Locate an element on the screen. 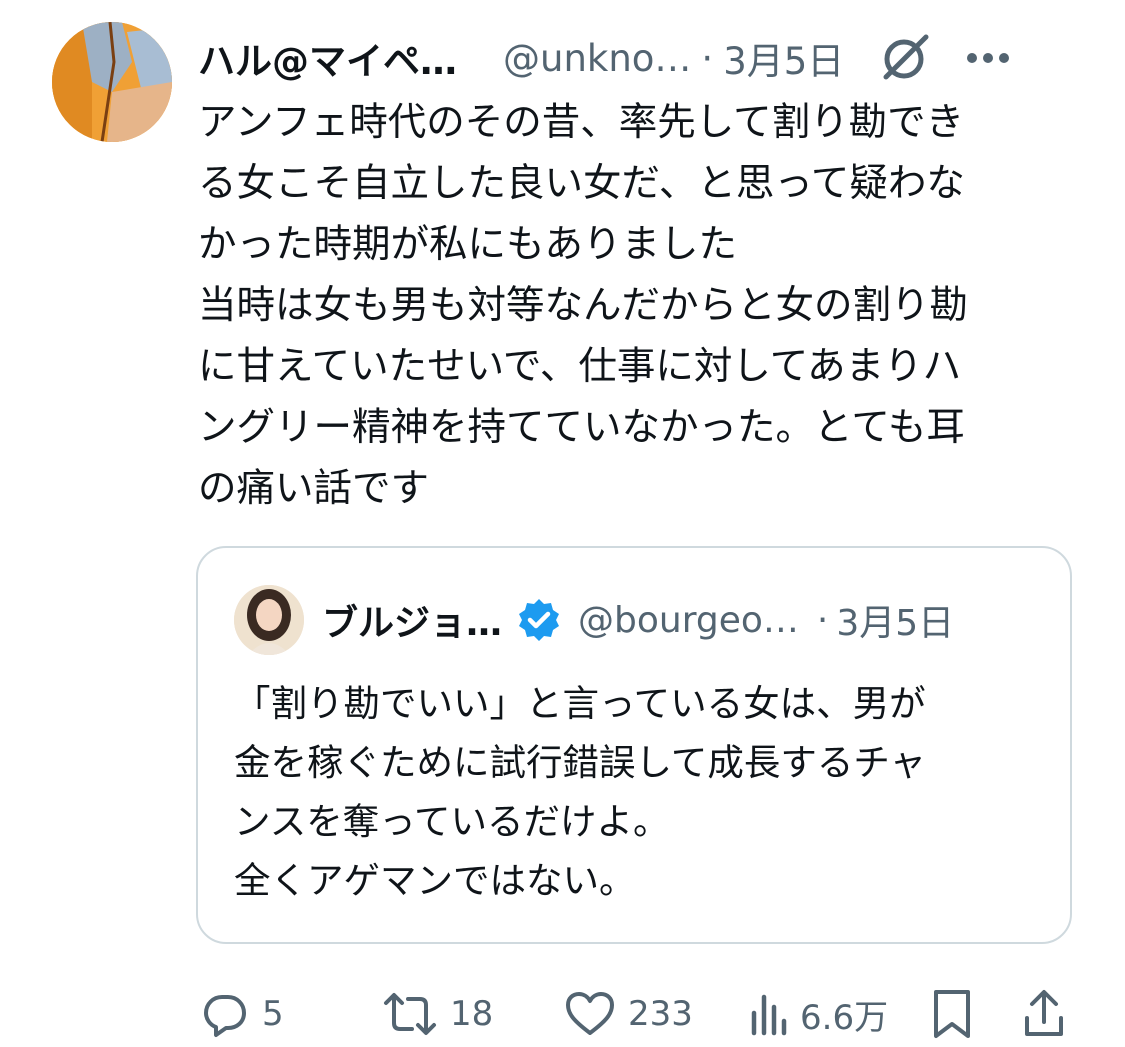 The width and height of the screenshot is (1125, 1047). quoted-text-line: ンスを奪っているだけよ。 is located at coordinates (452, 821).